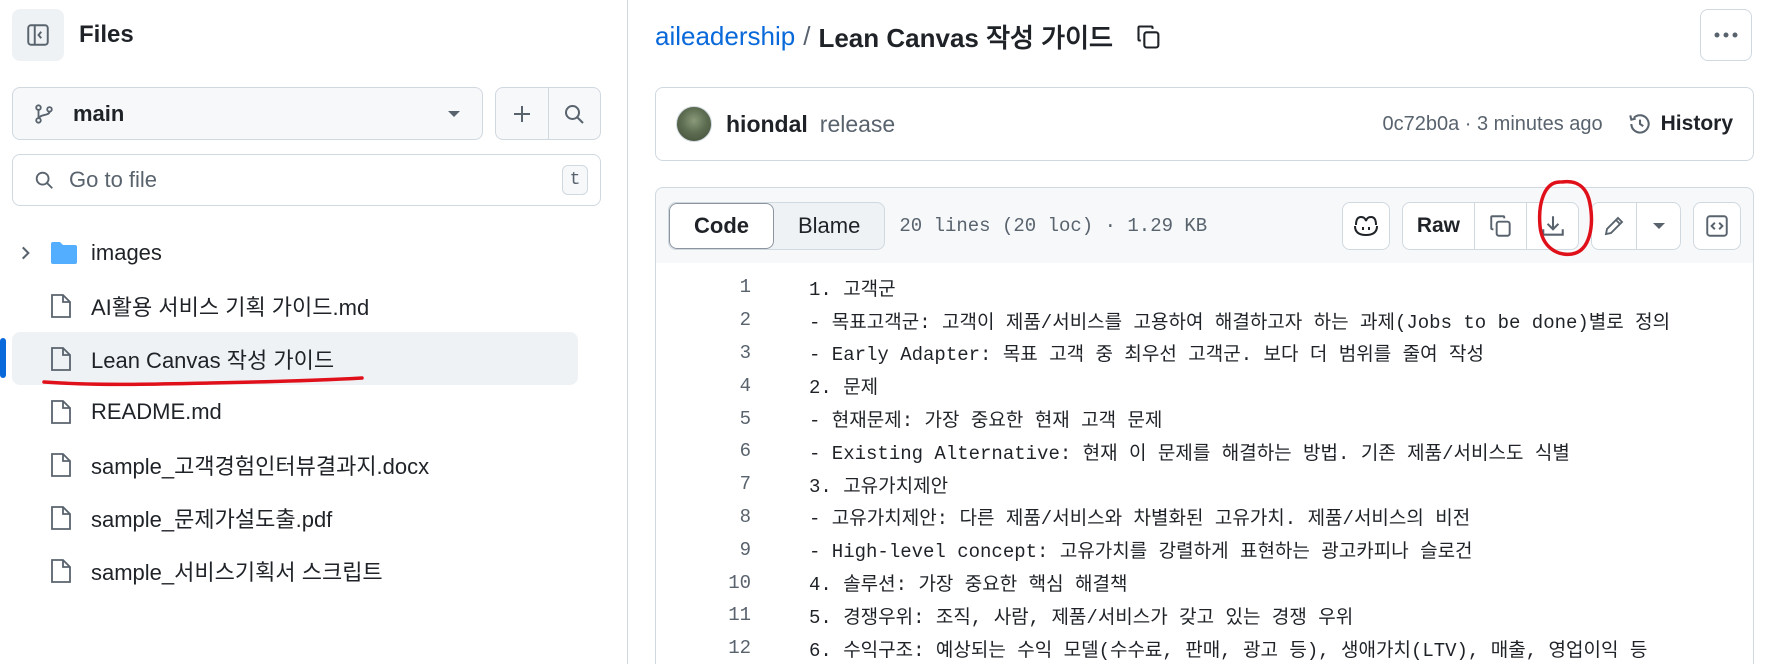 The width and height of the screenshot is (1770, 664). Describe the element at coordinates (1639, 124) in the screenshot. I see `history-icon` at that location.